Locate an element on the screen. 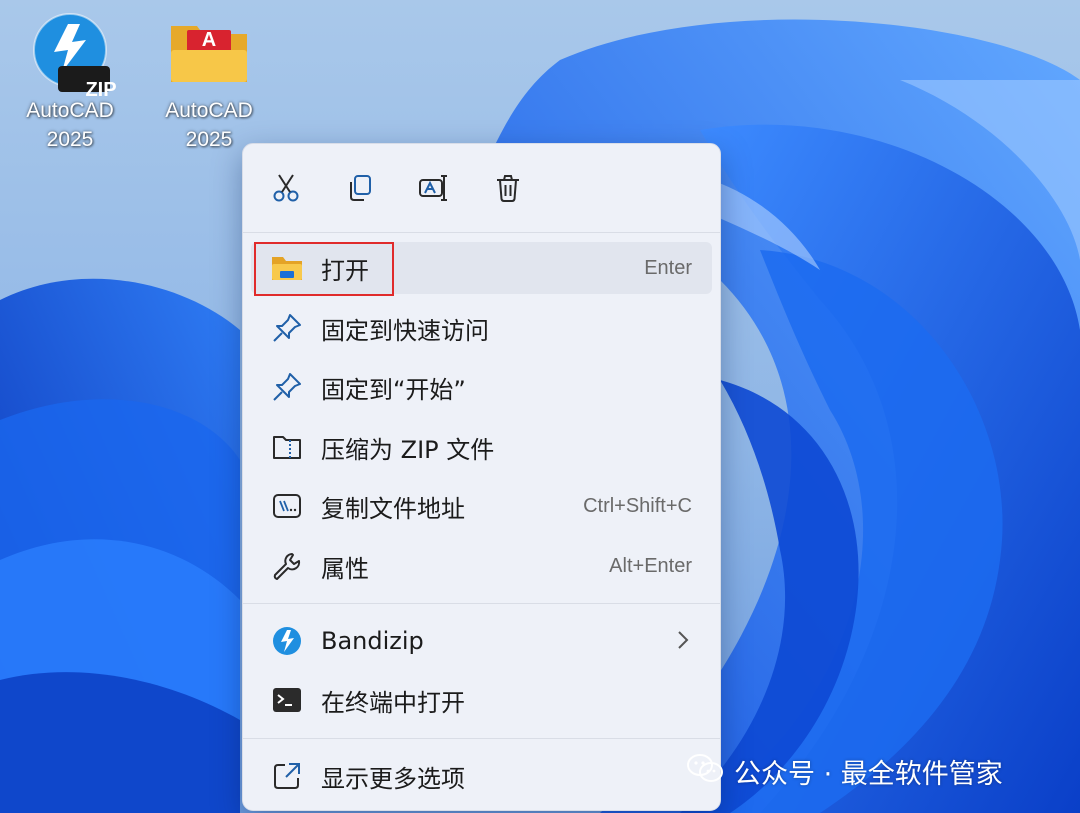  menu-item-bandizip: Bandizip is located at coordinates (481, 641).